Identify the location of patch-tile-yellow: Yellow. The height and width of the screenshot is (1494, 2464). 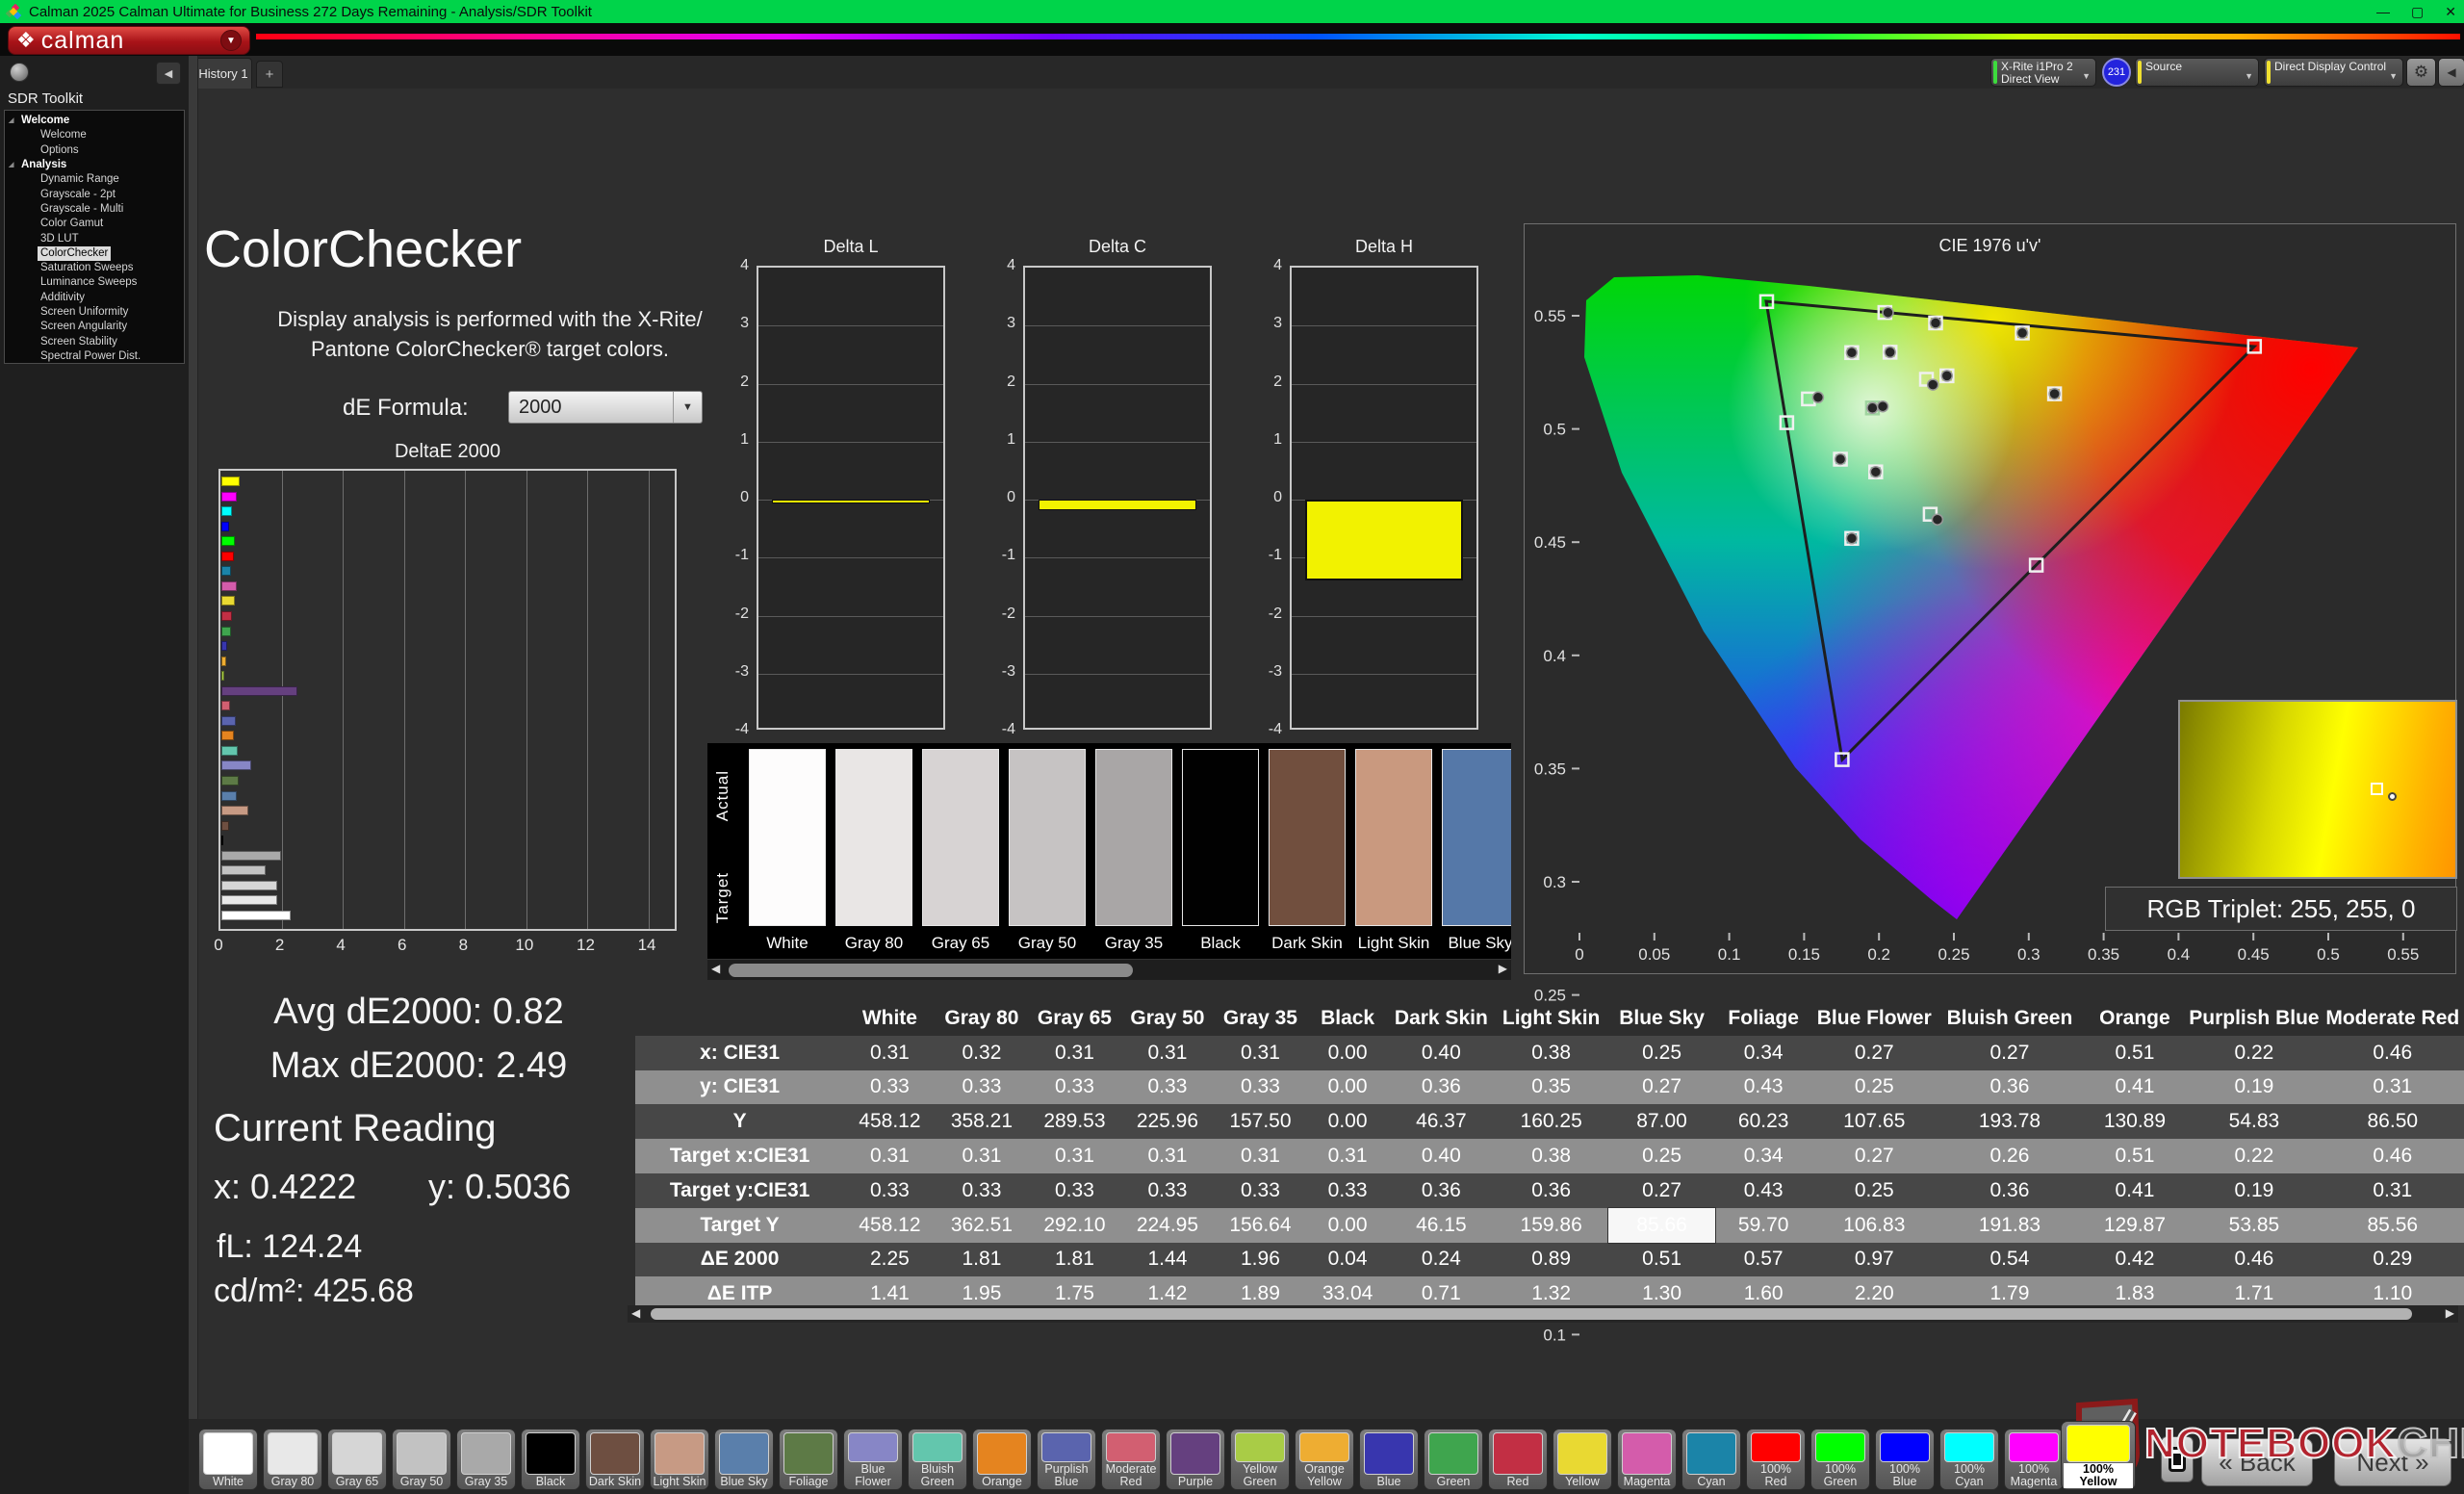
(1582, 1459).